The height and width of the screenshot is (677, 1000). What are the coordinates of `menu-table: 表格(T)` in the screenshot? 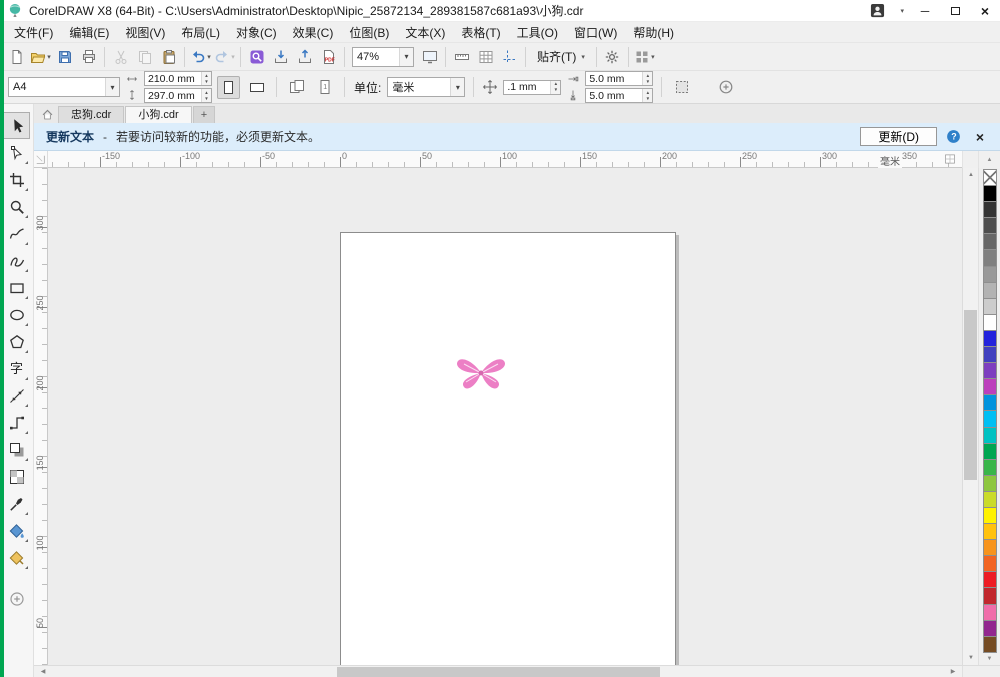 It's located at (480, 32).